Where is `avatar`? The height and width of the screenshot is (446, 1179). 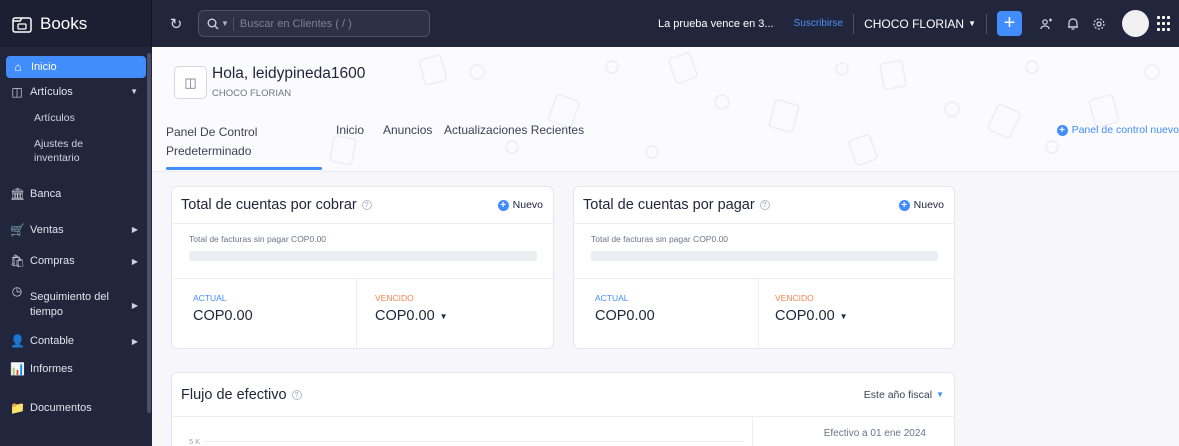
avatar is located at coordinates (1135, 23).